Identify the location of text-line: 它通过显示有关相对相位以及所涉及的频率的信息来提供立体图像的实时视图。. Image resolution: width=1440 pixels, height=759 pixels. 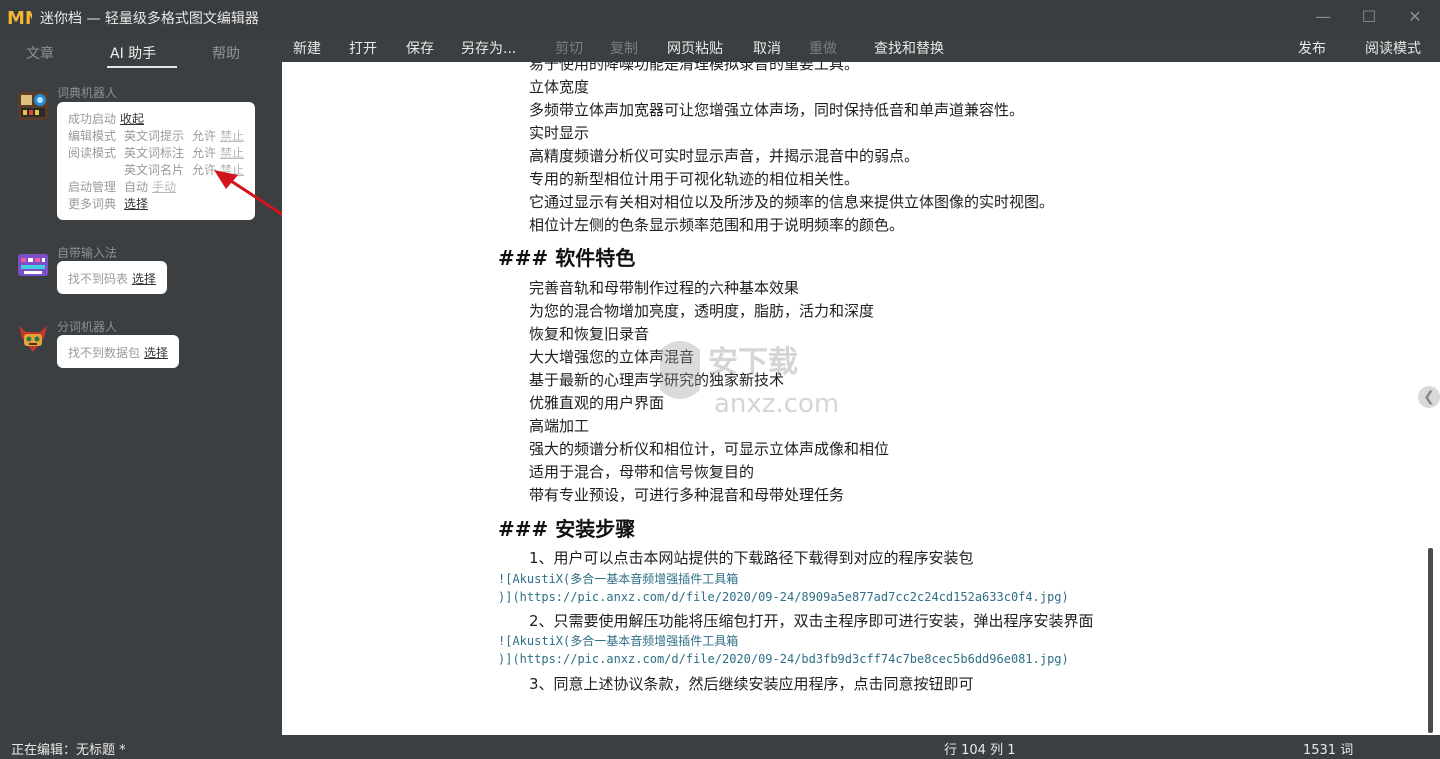
(792, 202).